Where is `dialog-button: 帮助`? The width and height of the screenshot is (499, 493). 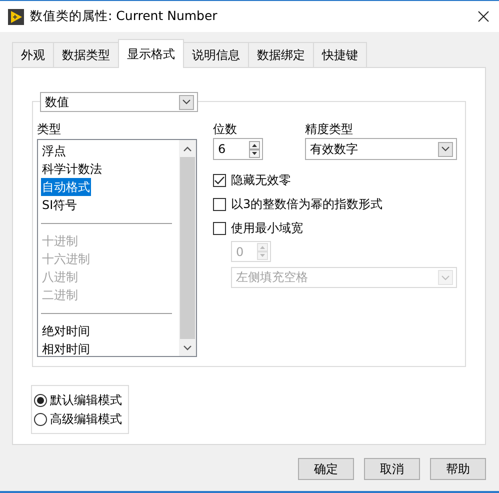
dialog-button: 帮助 is located at coordinates (458, 469).